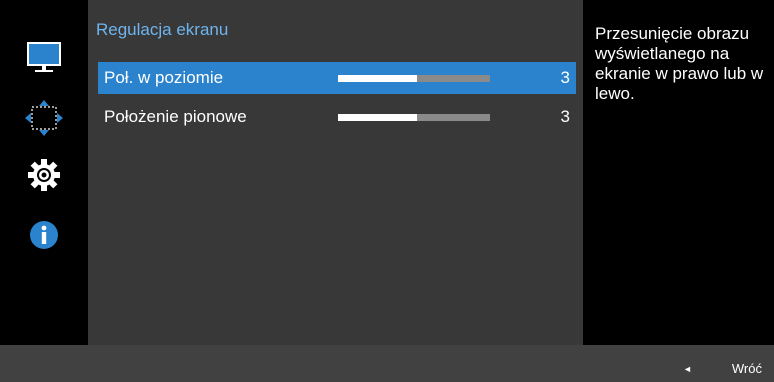  I want to click on menu-item-vertical-position: Położenie pionowe 3, so click(337, 117).